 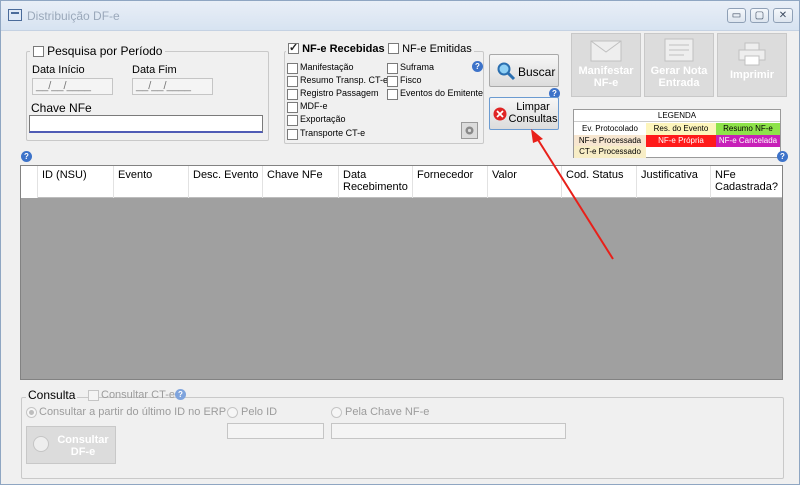 I want to click on radio-pelo-id-label: Pelo ID, so click(x=259, y=412).